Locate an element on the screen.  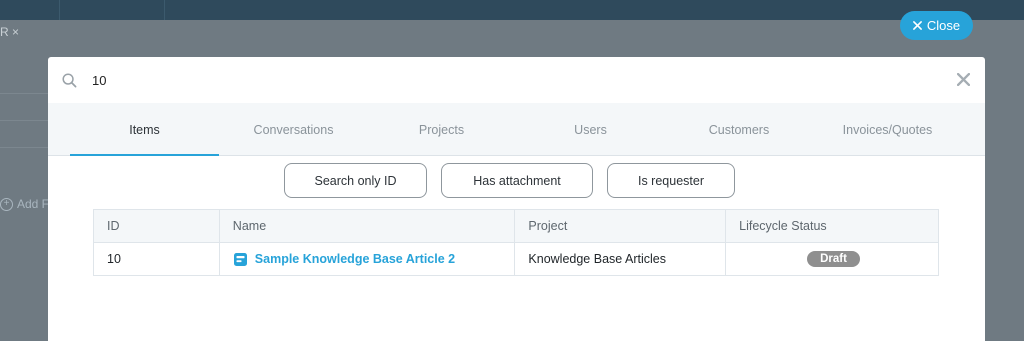
column-header-id: ID is located at coordinates (156, 226).